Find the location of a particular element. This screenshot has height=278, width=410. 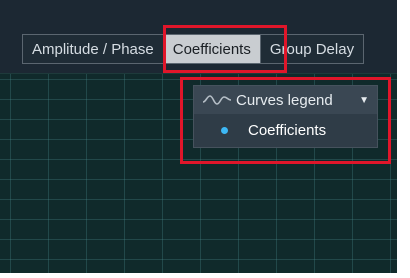

series-dot-icon is located at coordinates (224, 130).